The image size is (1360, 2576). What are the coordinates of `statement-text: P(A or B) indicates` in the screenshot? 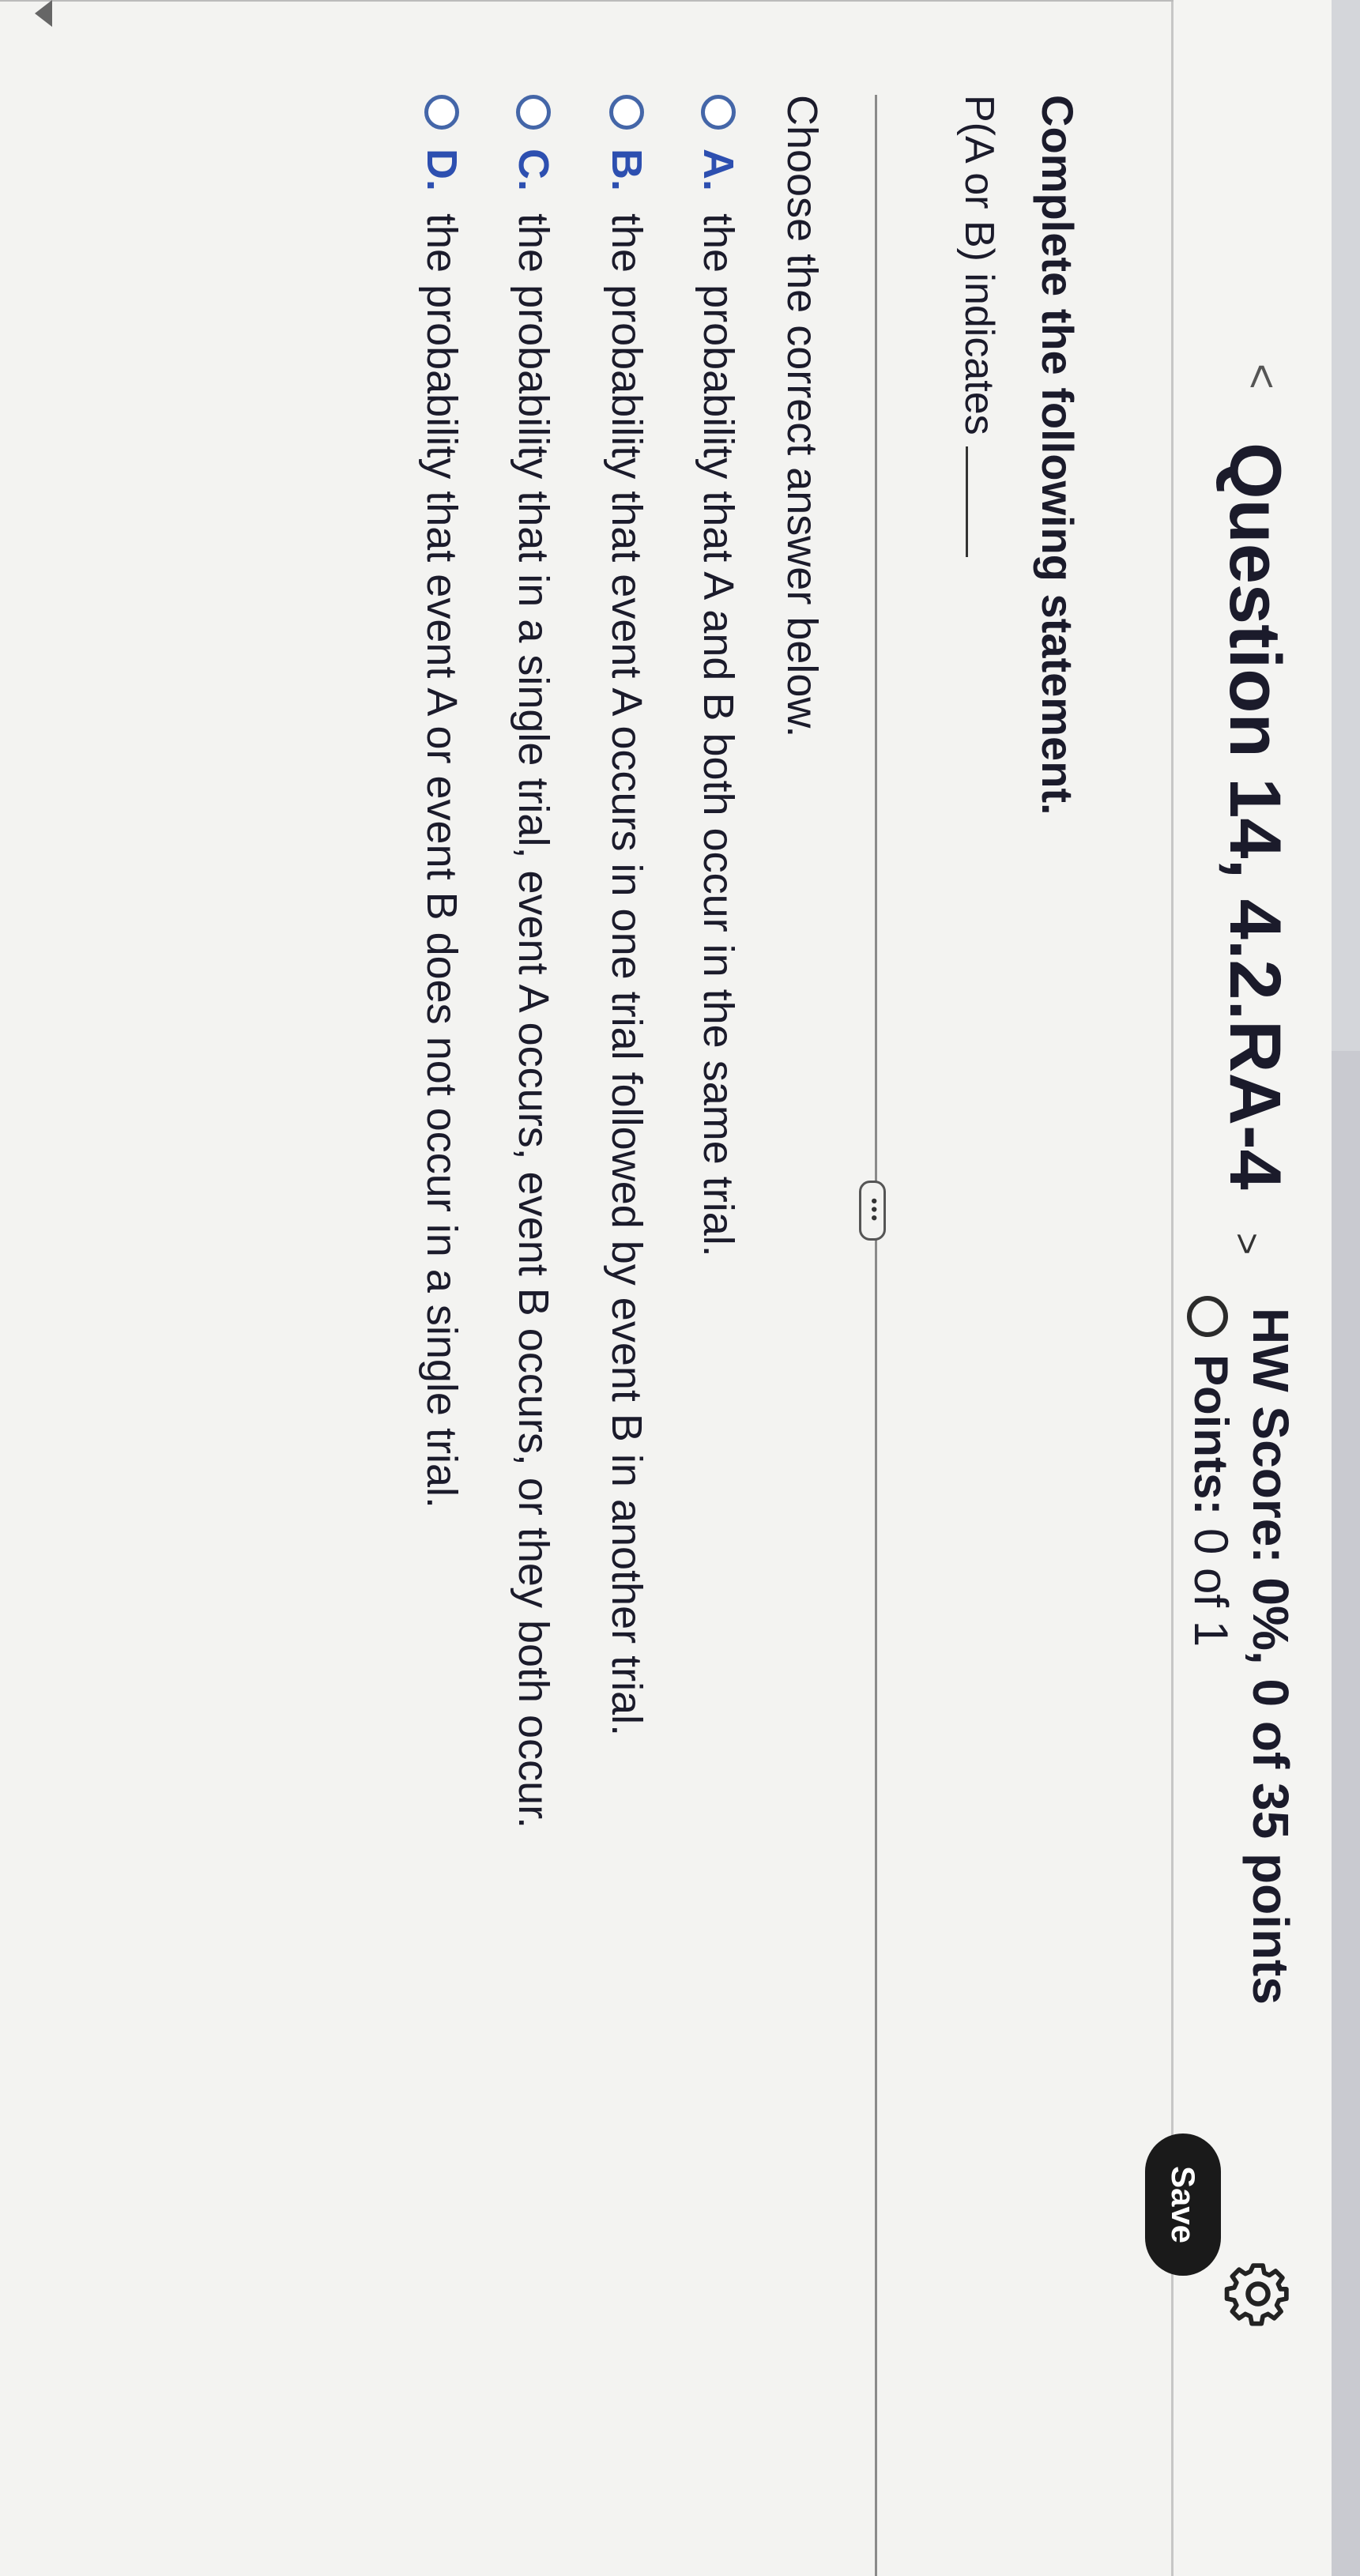 It's located at (979, 265).